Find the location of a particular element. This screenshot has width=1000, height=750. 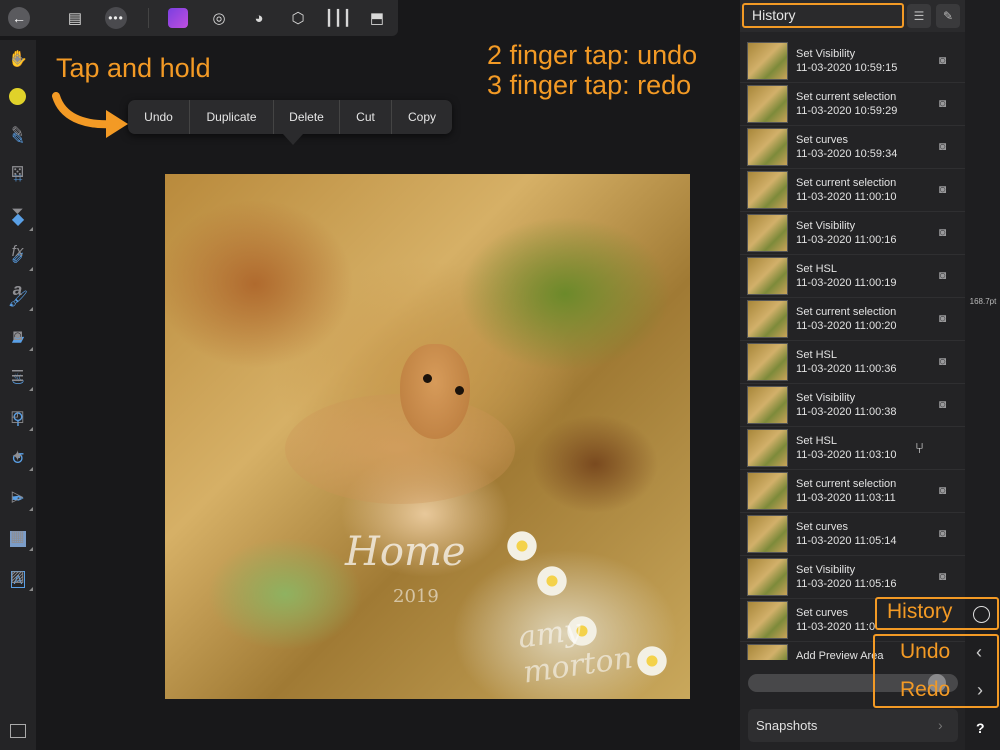

menu-item-cut: Cut is located at coordinates (366, 117).